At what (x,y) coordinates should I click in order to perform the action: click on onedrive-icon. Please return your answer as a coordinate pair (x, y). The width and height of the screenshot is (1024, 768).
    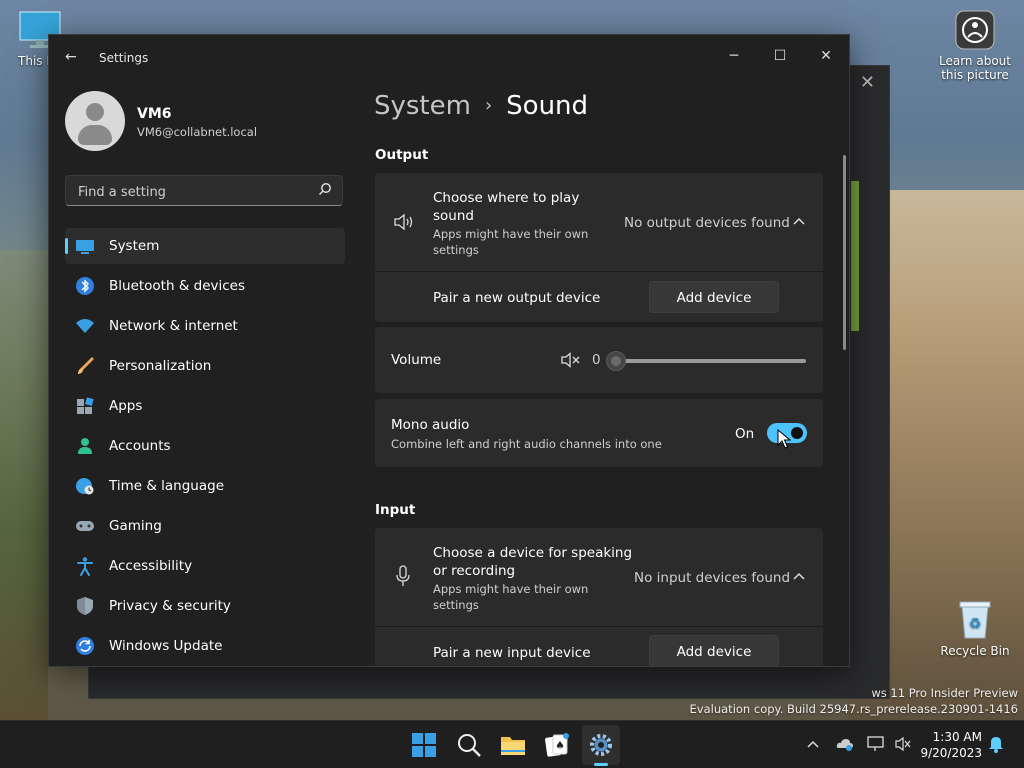
    Looking at the image, I should click on (845, 744).